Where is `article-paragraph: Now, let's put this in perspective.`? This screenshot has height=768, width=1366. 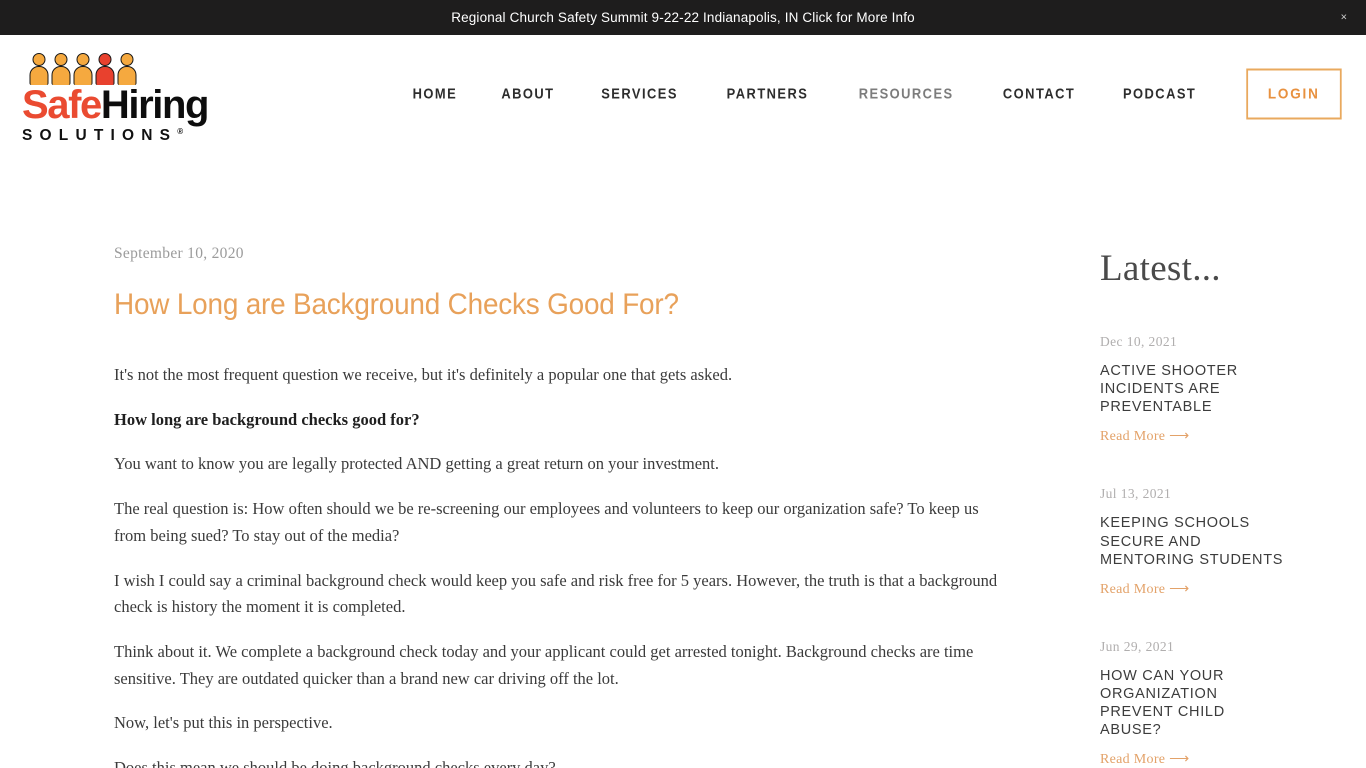 article-paragraph: Now, let's put this in perspective. is located at coordinates (223, 723).